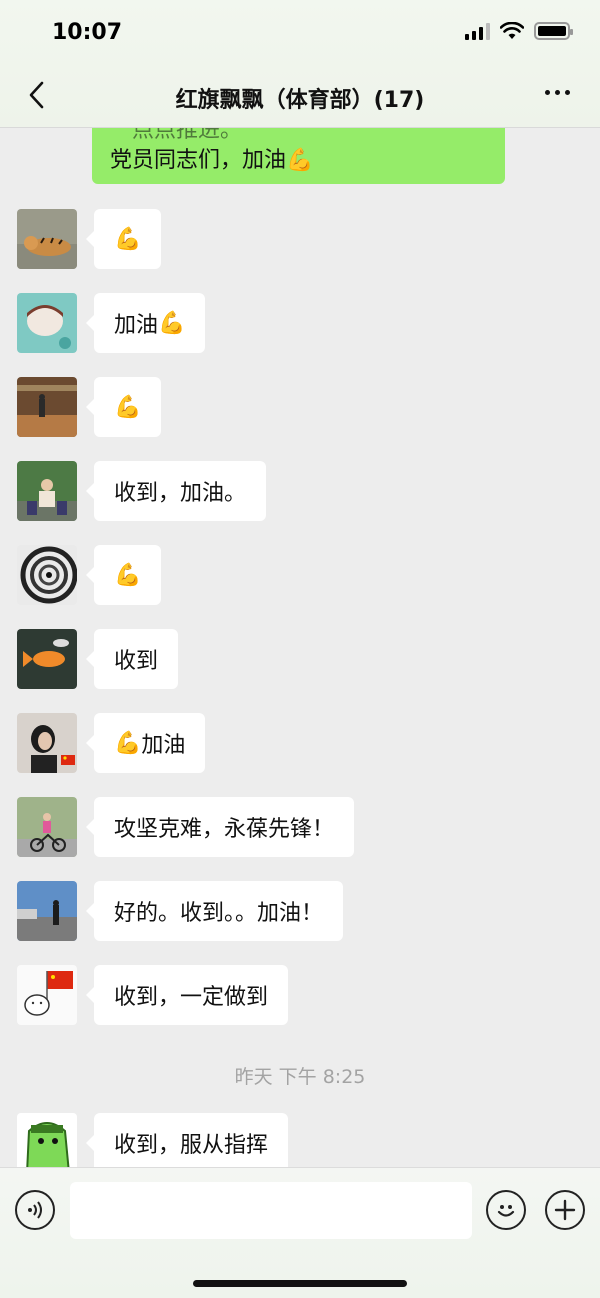 This screenshot has width=600, height=1298. What do you see at coordinates (300, 100) in the screenshot?
I see `chat-title: 红旗飘飘（体育部）(17)` at bounding box center [300, 100].